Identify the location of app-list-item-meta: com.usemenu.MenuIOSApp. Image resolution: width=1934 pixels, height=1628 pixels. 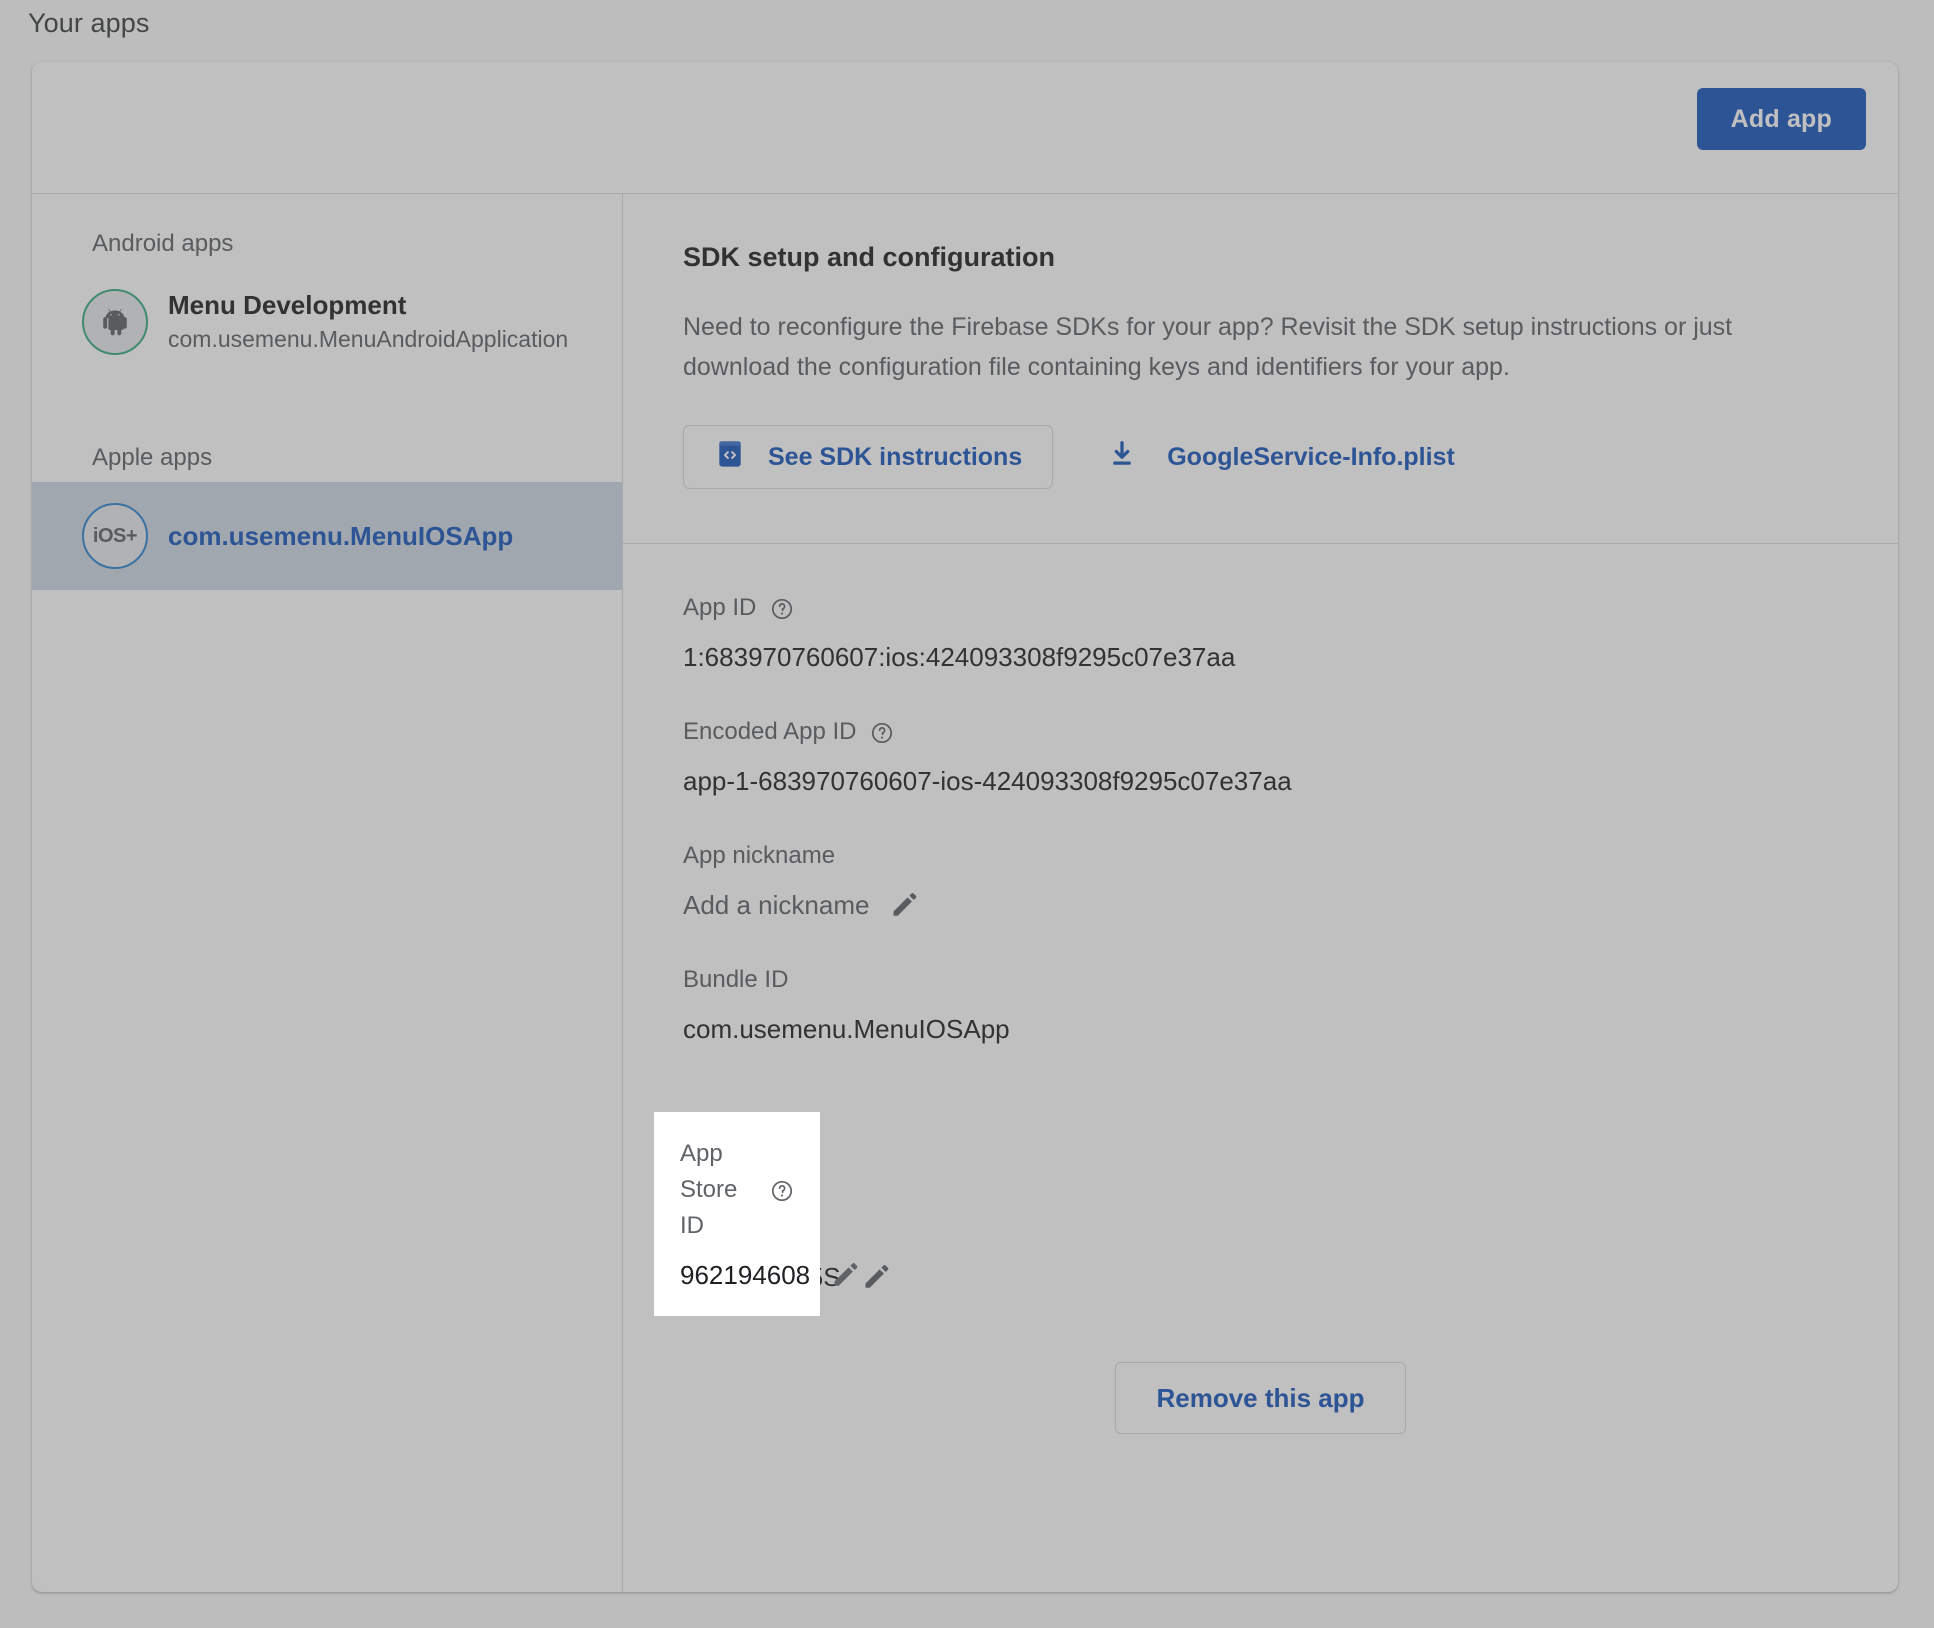
(340, 536).